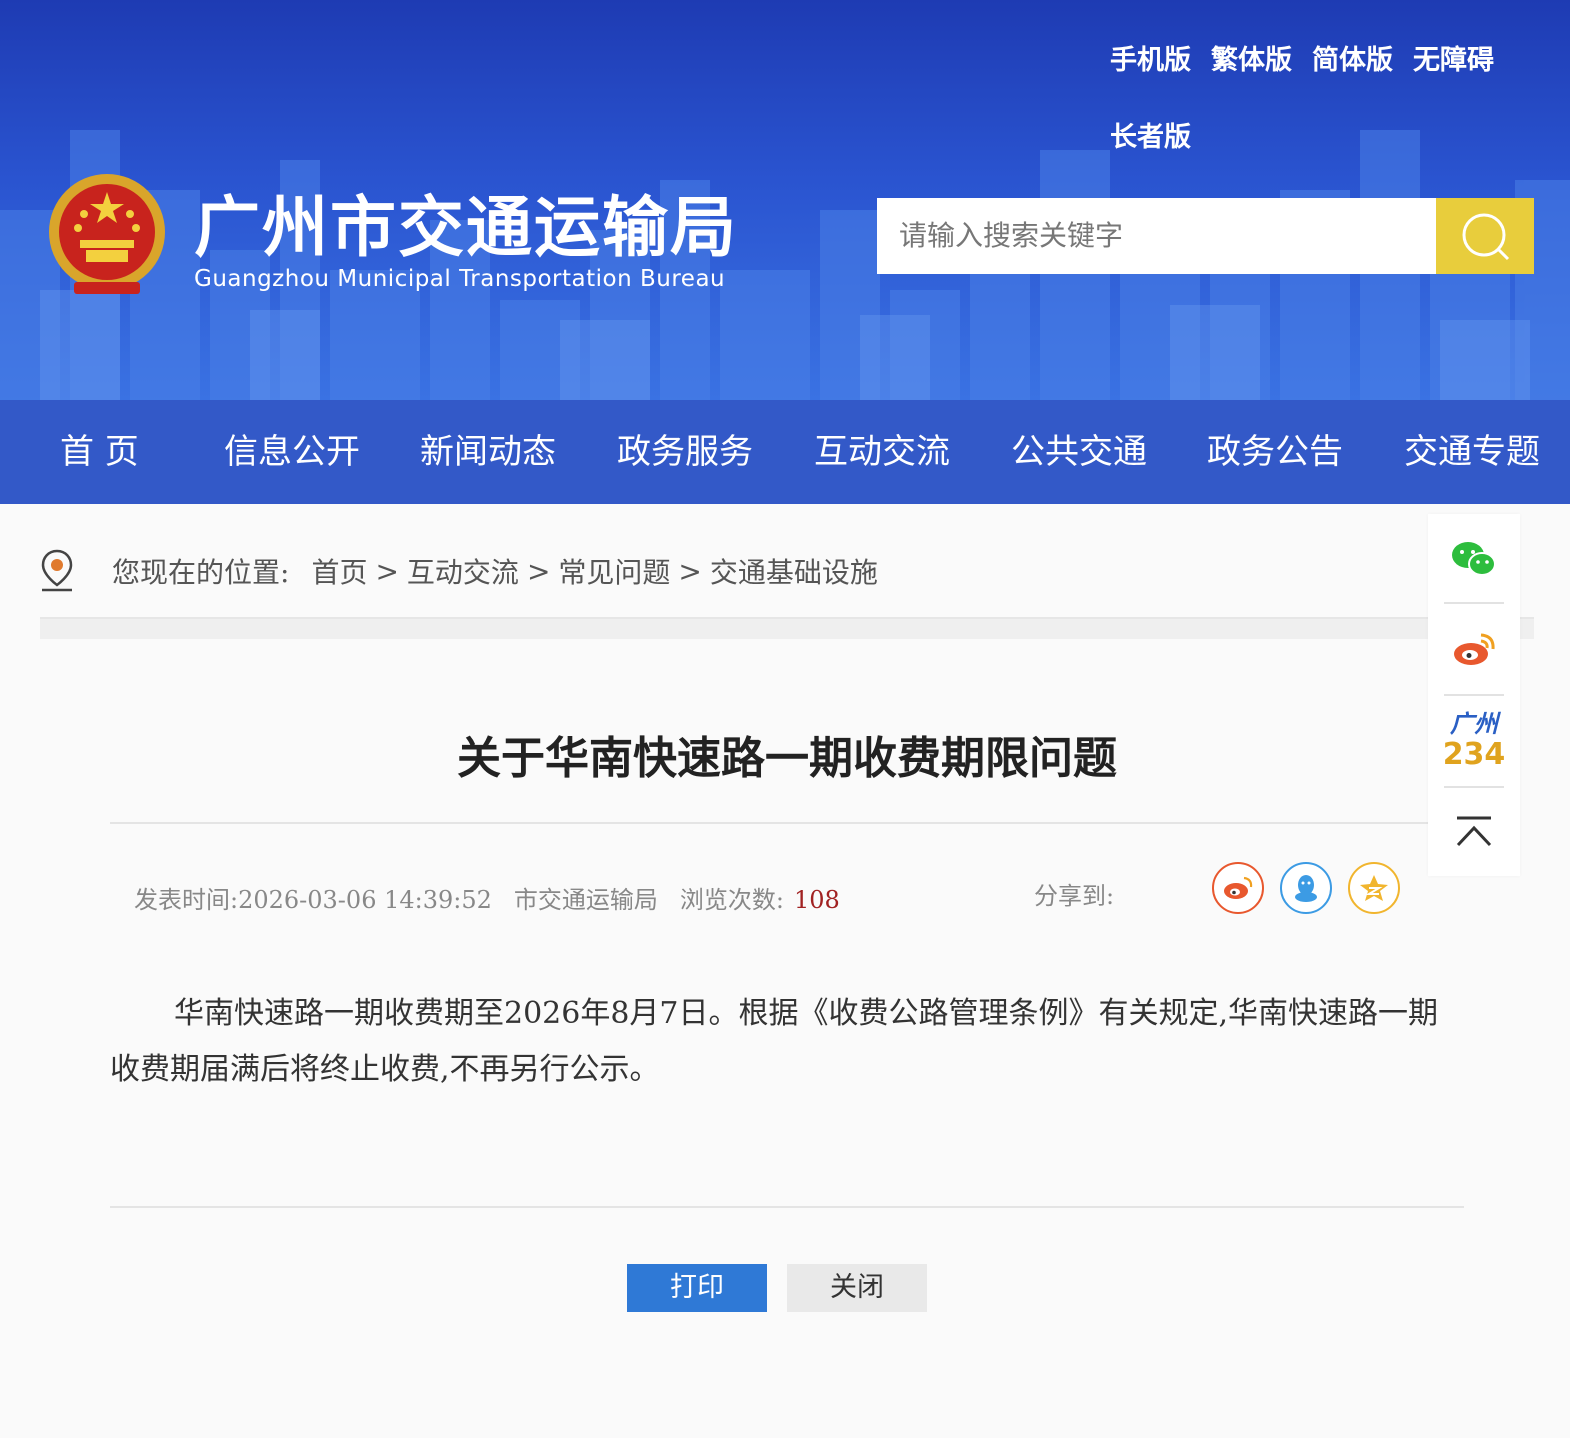  I want to click on top-links: 手机版 繁体版 简体版 无障碍 长者版, so click(1320, 115).